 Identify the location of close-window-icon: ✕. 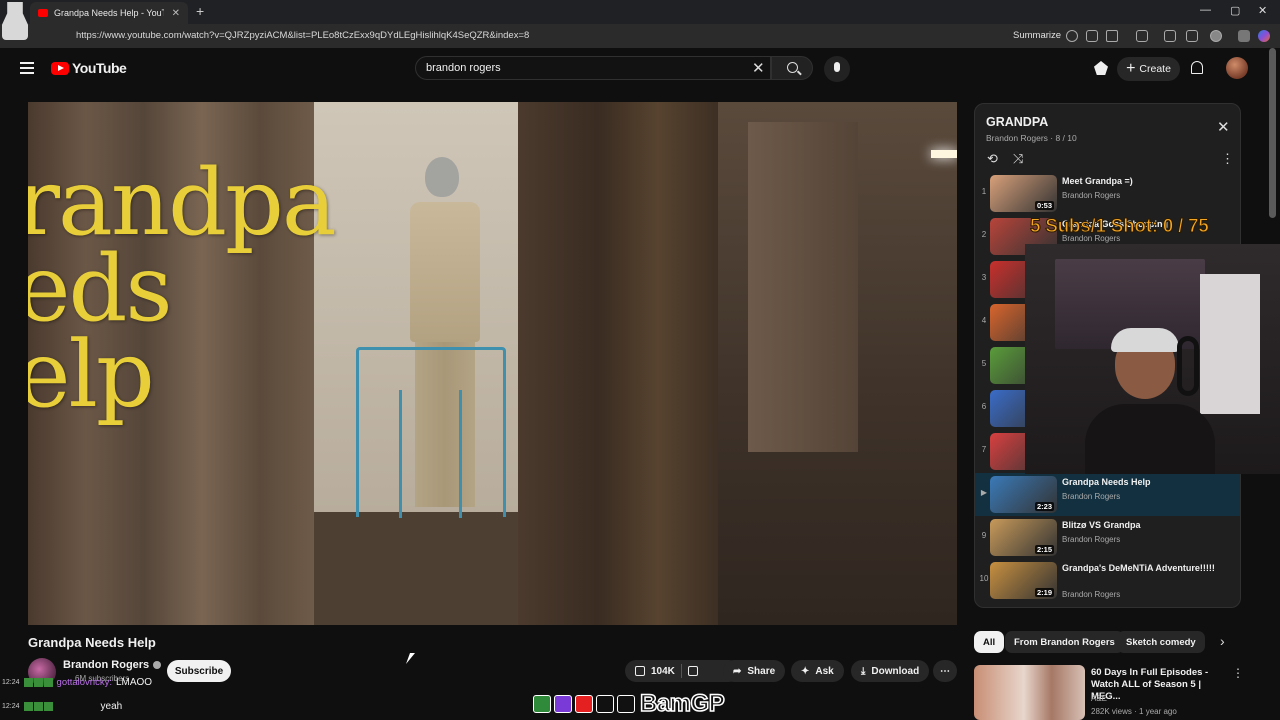
(1262, 10).